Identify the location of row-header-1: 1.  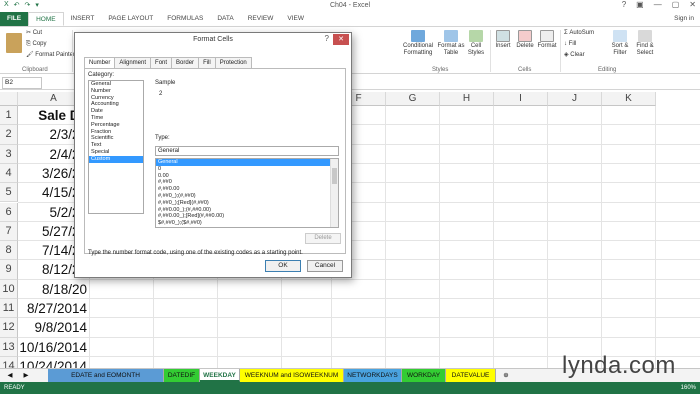
(9, 116).